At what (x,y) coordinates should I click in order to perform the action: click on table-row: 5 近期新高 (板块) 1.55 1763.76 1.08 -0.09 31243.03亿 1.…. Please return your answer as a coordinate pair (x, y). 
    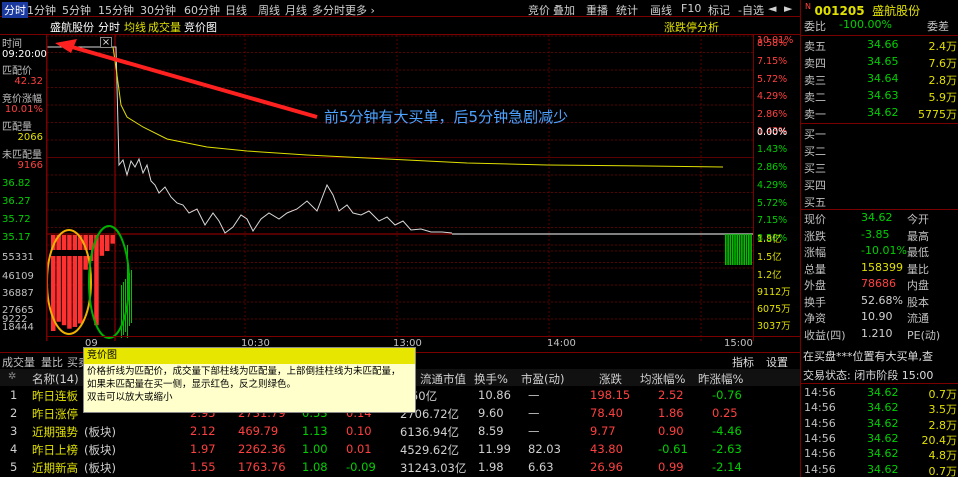
    Looking at the image, I should click on (400, 467).